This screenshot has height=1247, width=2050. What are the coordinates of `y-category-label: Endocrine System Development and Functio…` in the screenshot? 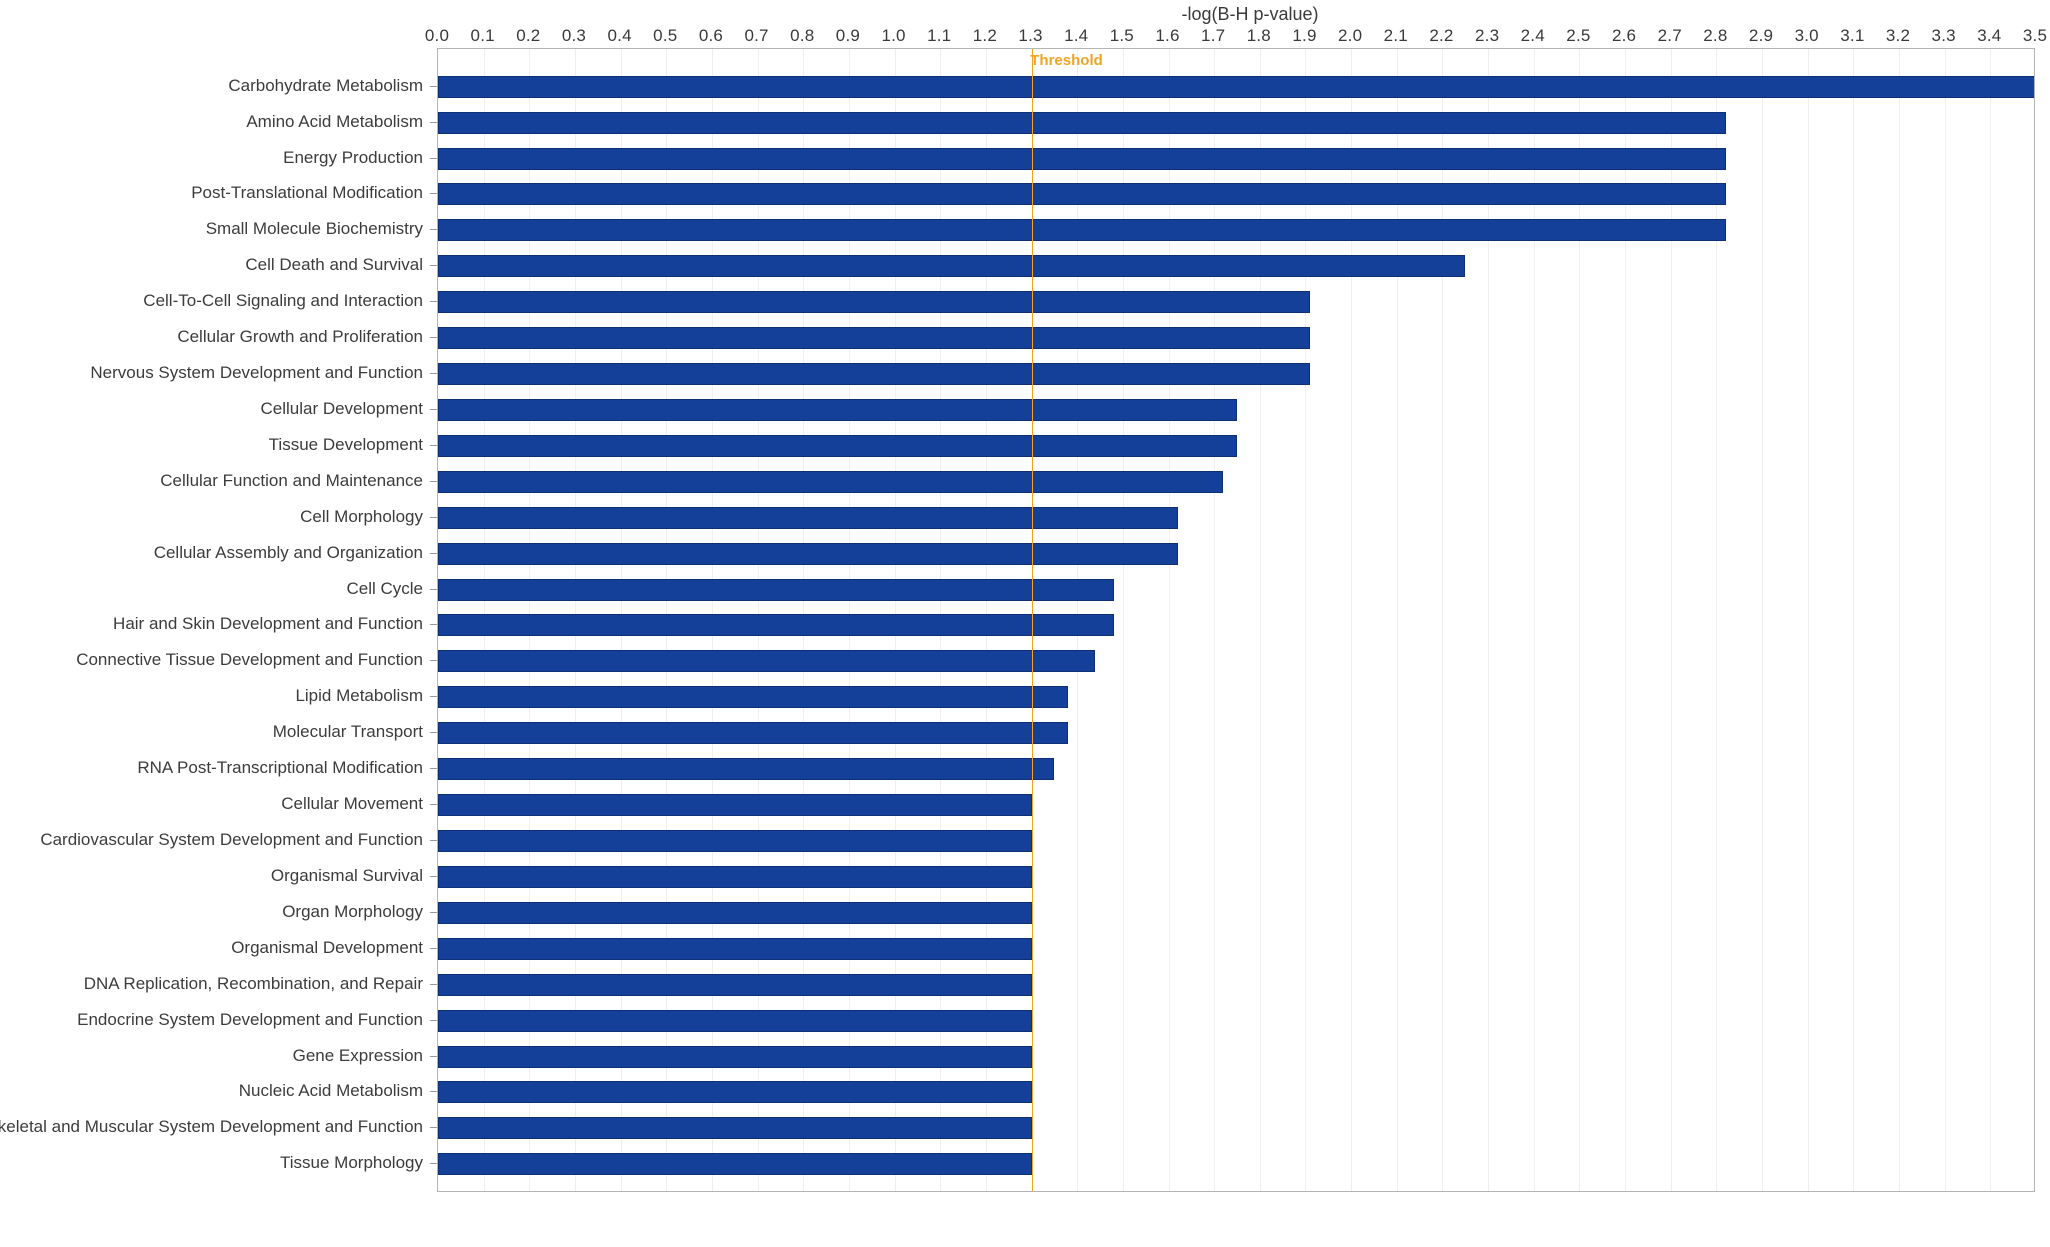 It's located at (250, 1019).